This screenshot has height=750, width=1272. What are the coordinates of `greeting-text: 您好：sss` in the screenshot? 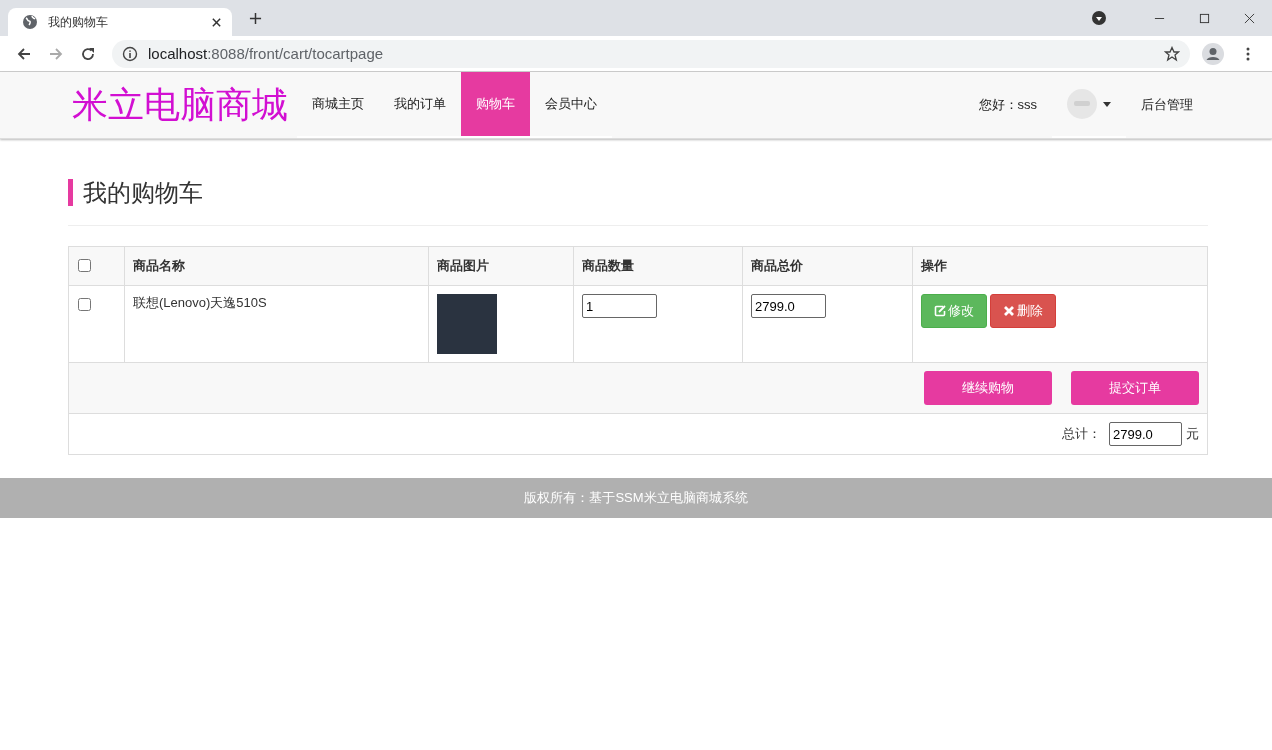 It's located at (1007, 105).